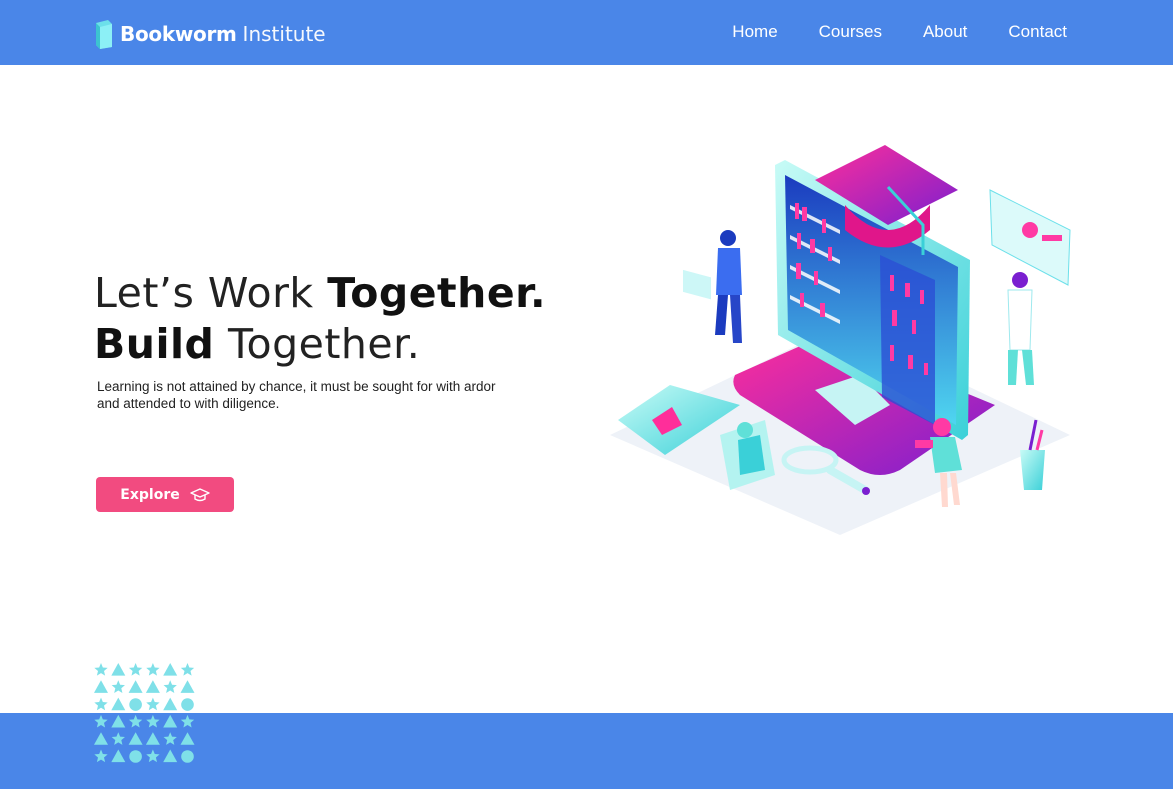  Describe the element at coordinates (284, 34) in the screenshot. I see `brand-suffix: Institute` at that location.